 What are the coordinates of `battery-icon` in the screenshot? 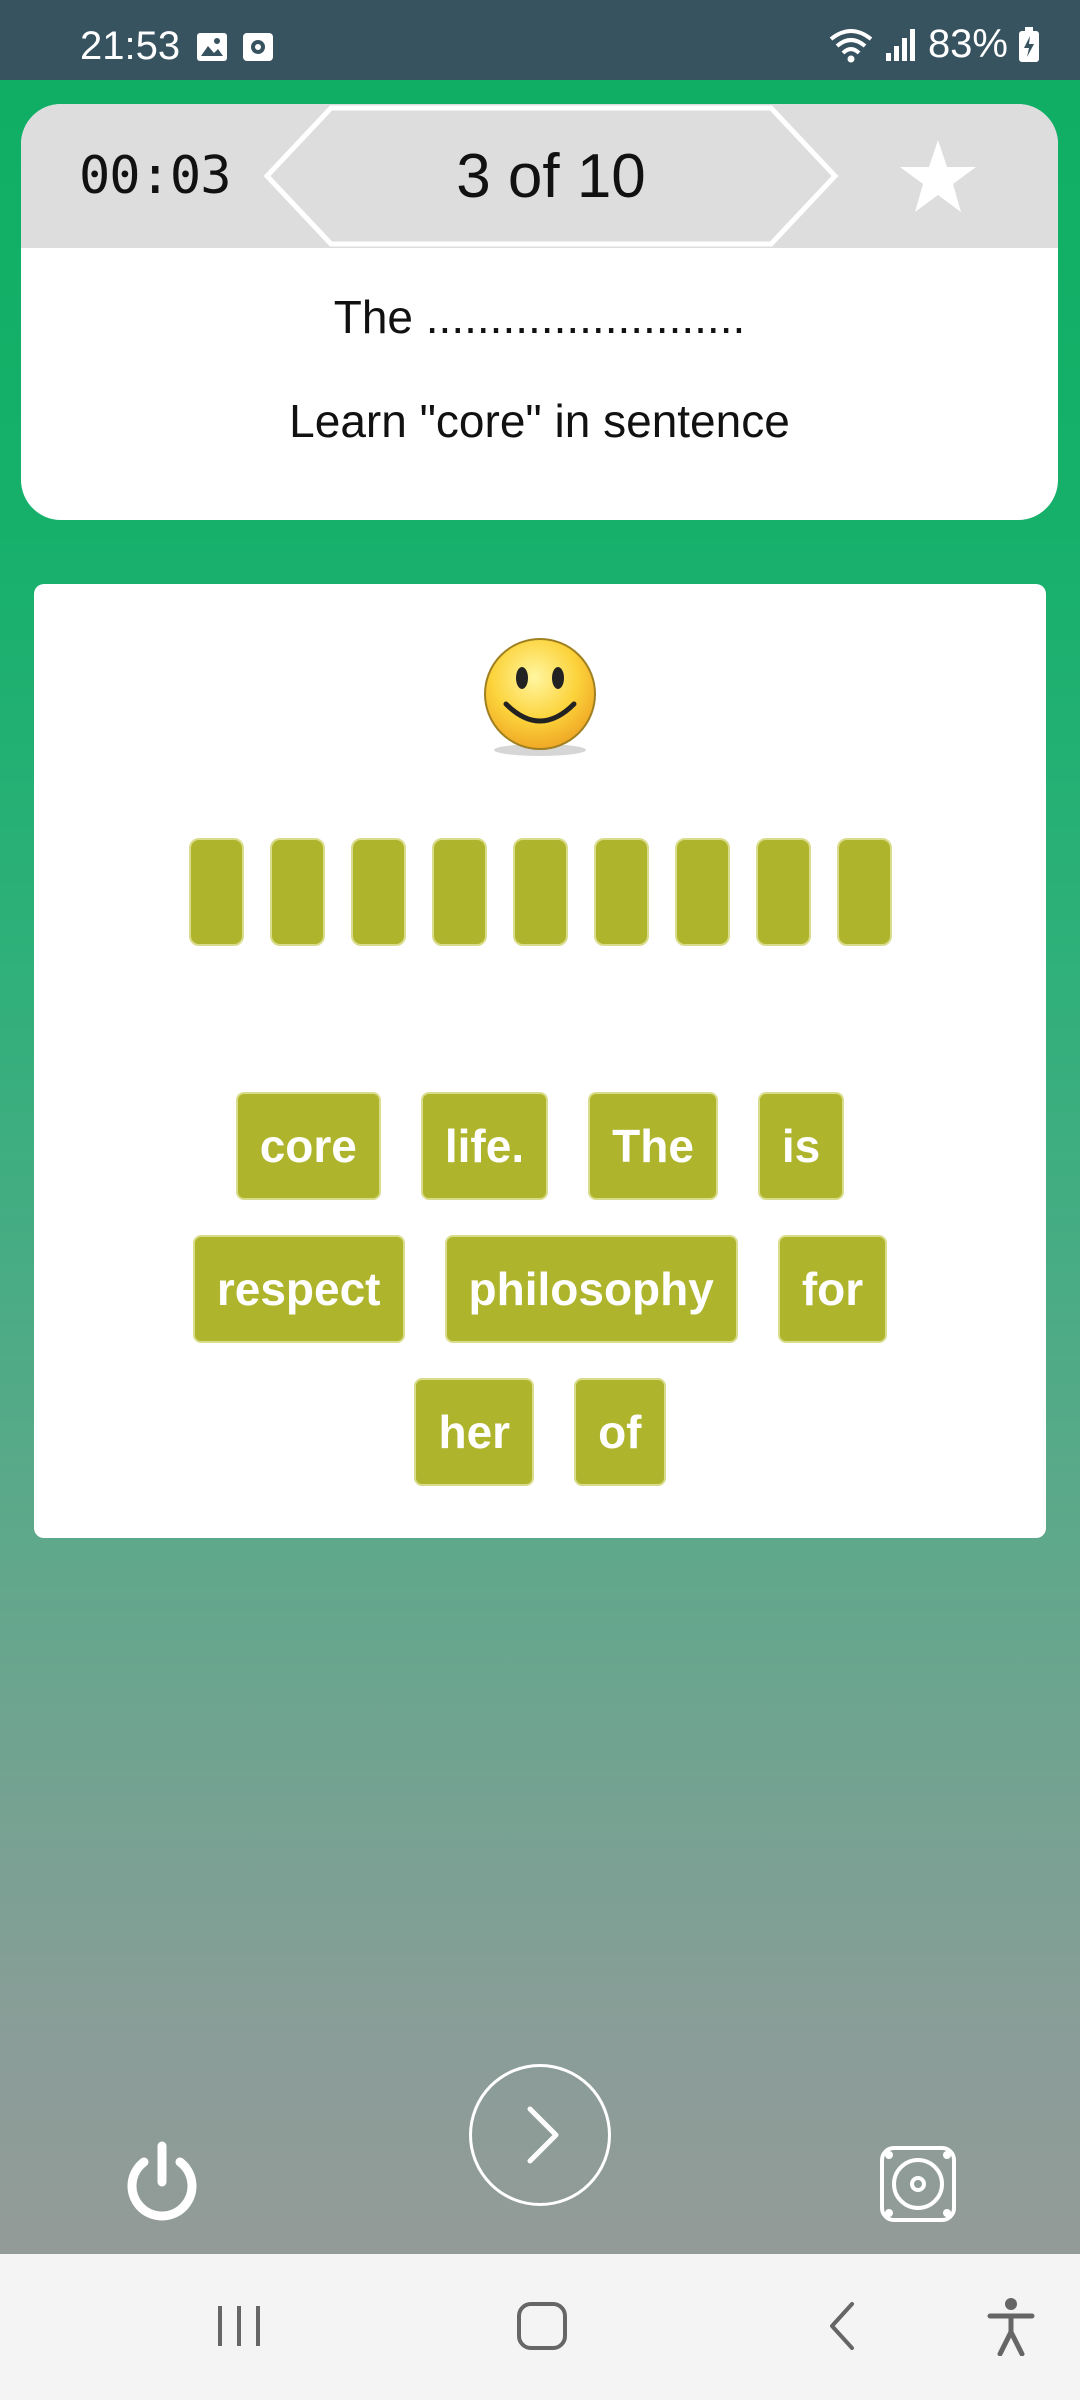 It's located at (1029, 44).